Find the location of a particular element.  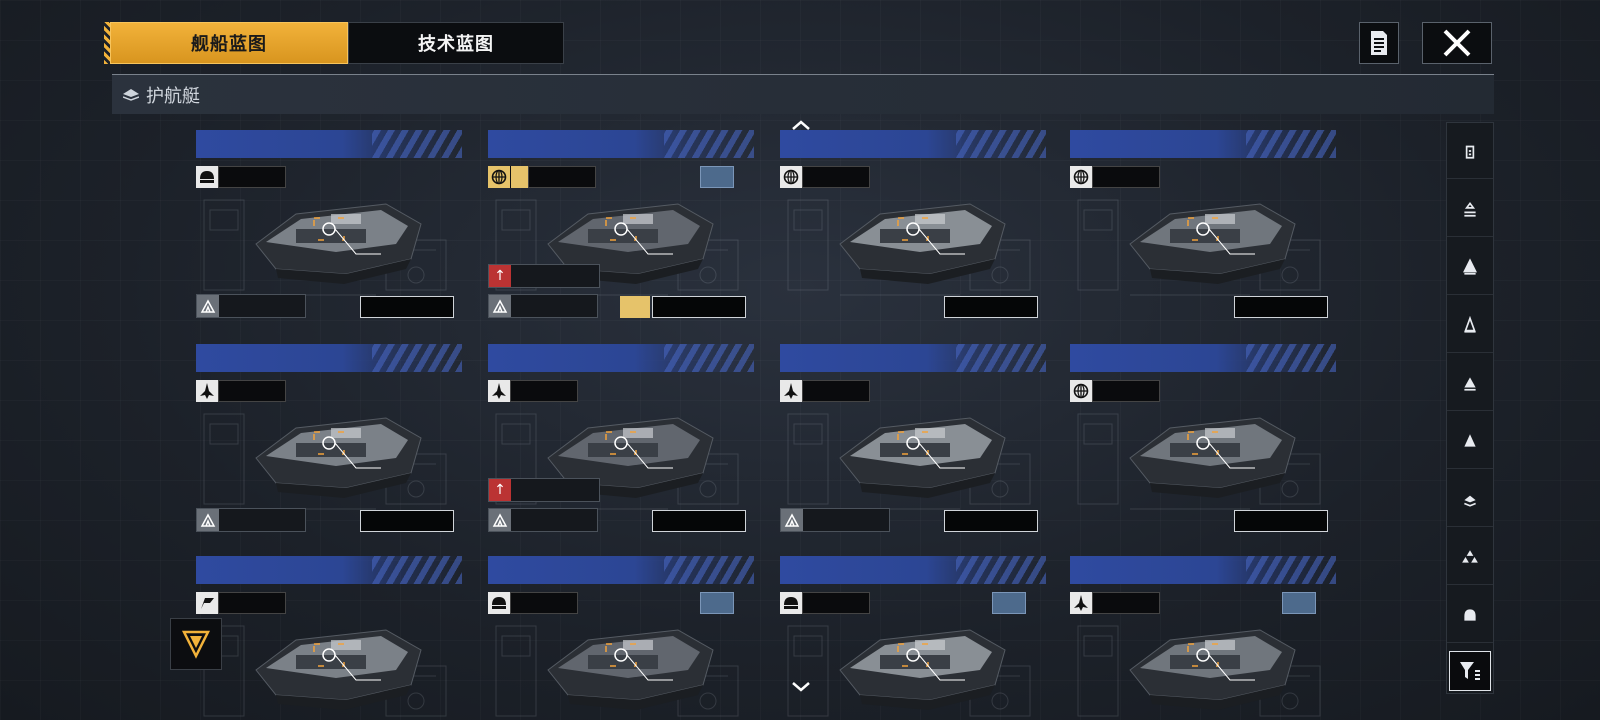

collection-badge is located at coordinates (196, 644).